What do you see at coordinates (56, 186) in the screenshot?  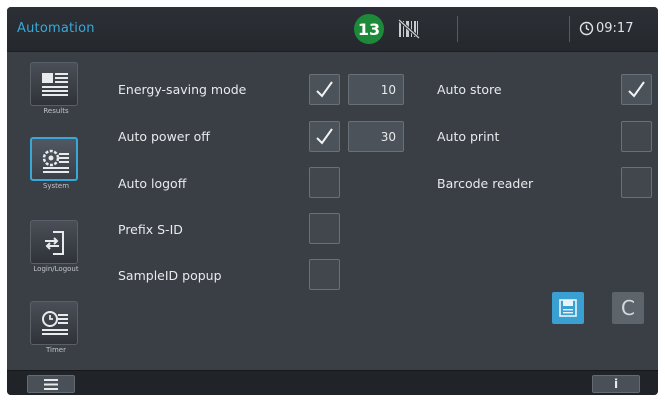 I see `sidebar-item-label: System` at bounding box center [56, 186].